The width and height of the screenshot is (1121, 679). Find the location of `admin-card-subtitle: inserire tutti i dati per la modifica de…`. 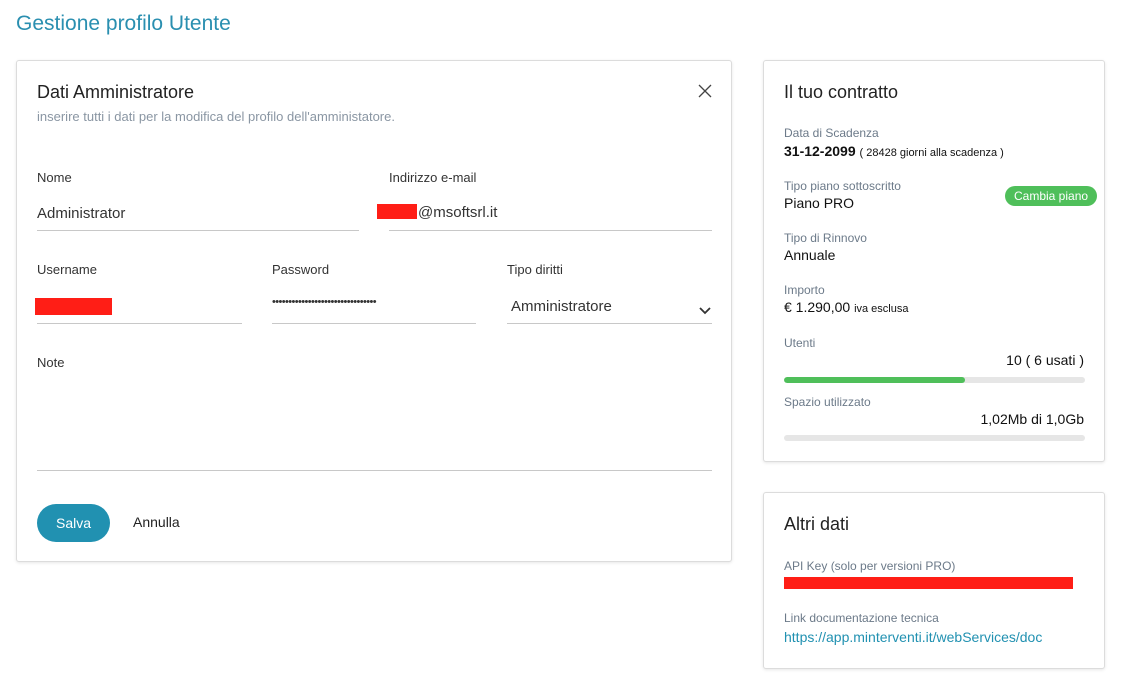

admin-card-subtitle: inserire tutti i dati per la modifica de… is located at coordinates (216, 116).